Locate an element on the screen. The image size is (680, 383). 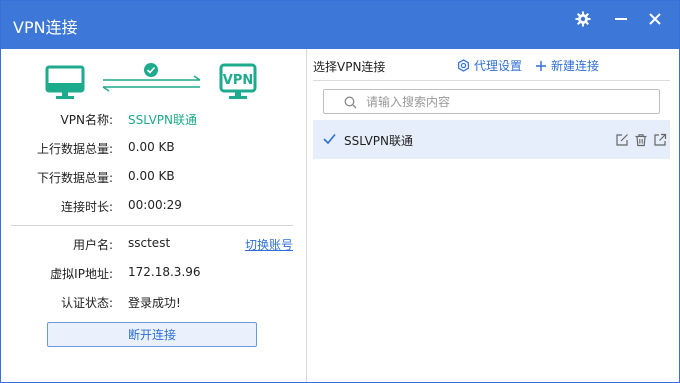
proxy-settings-button: 代理设置 is located at coordinates (489, 65).